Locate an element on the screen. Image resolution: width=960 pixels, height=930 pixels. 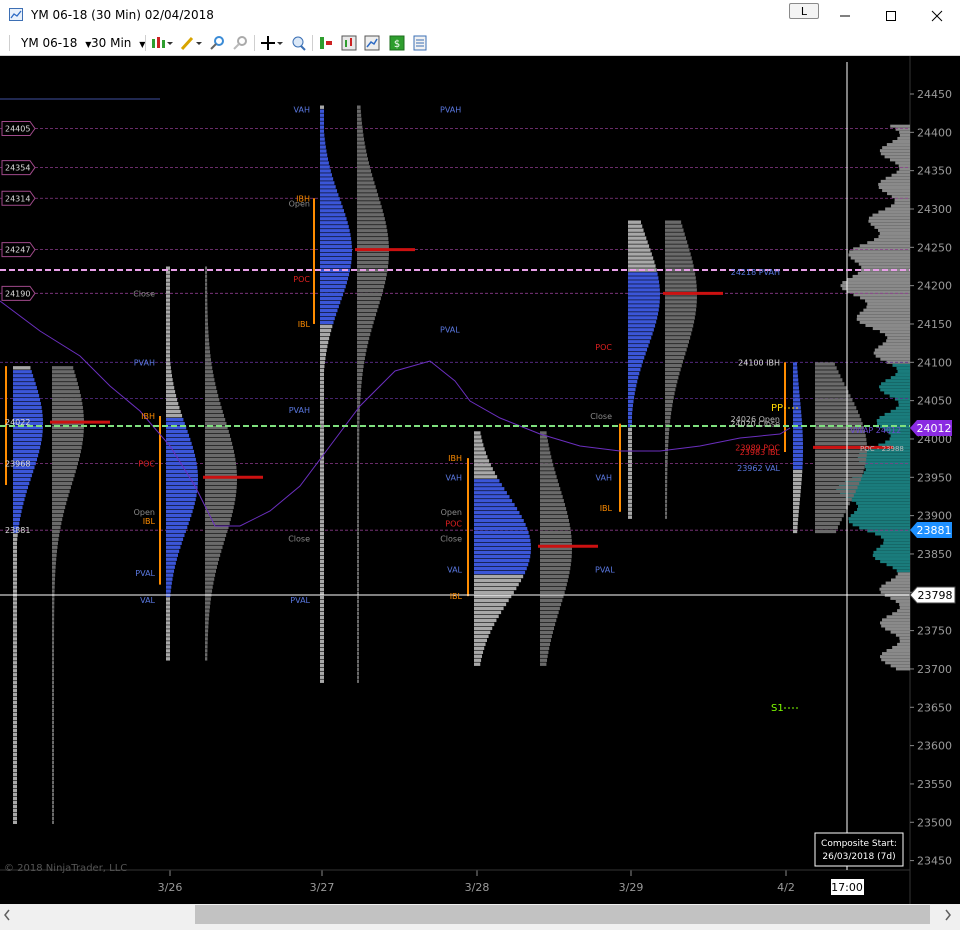
minimize-icon is located at coordinates (845, 15).